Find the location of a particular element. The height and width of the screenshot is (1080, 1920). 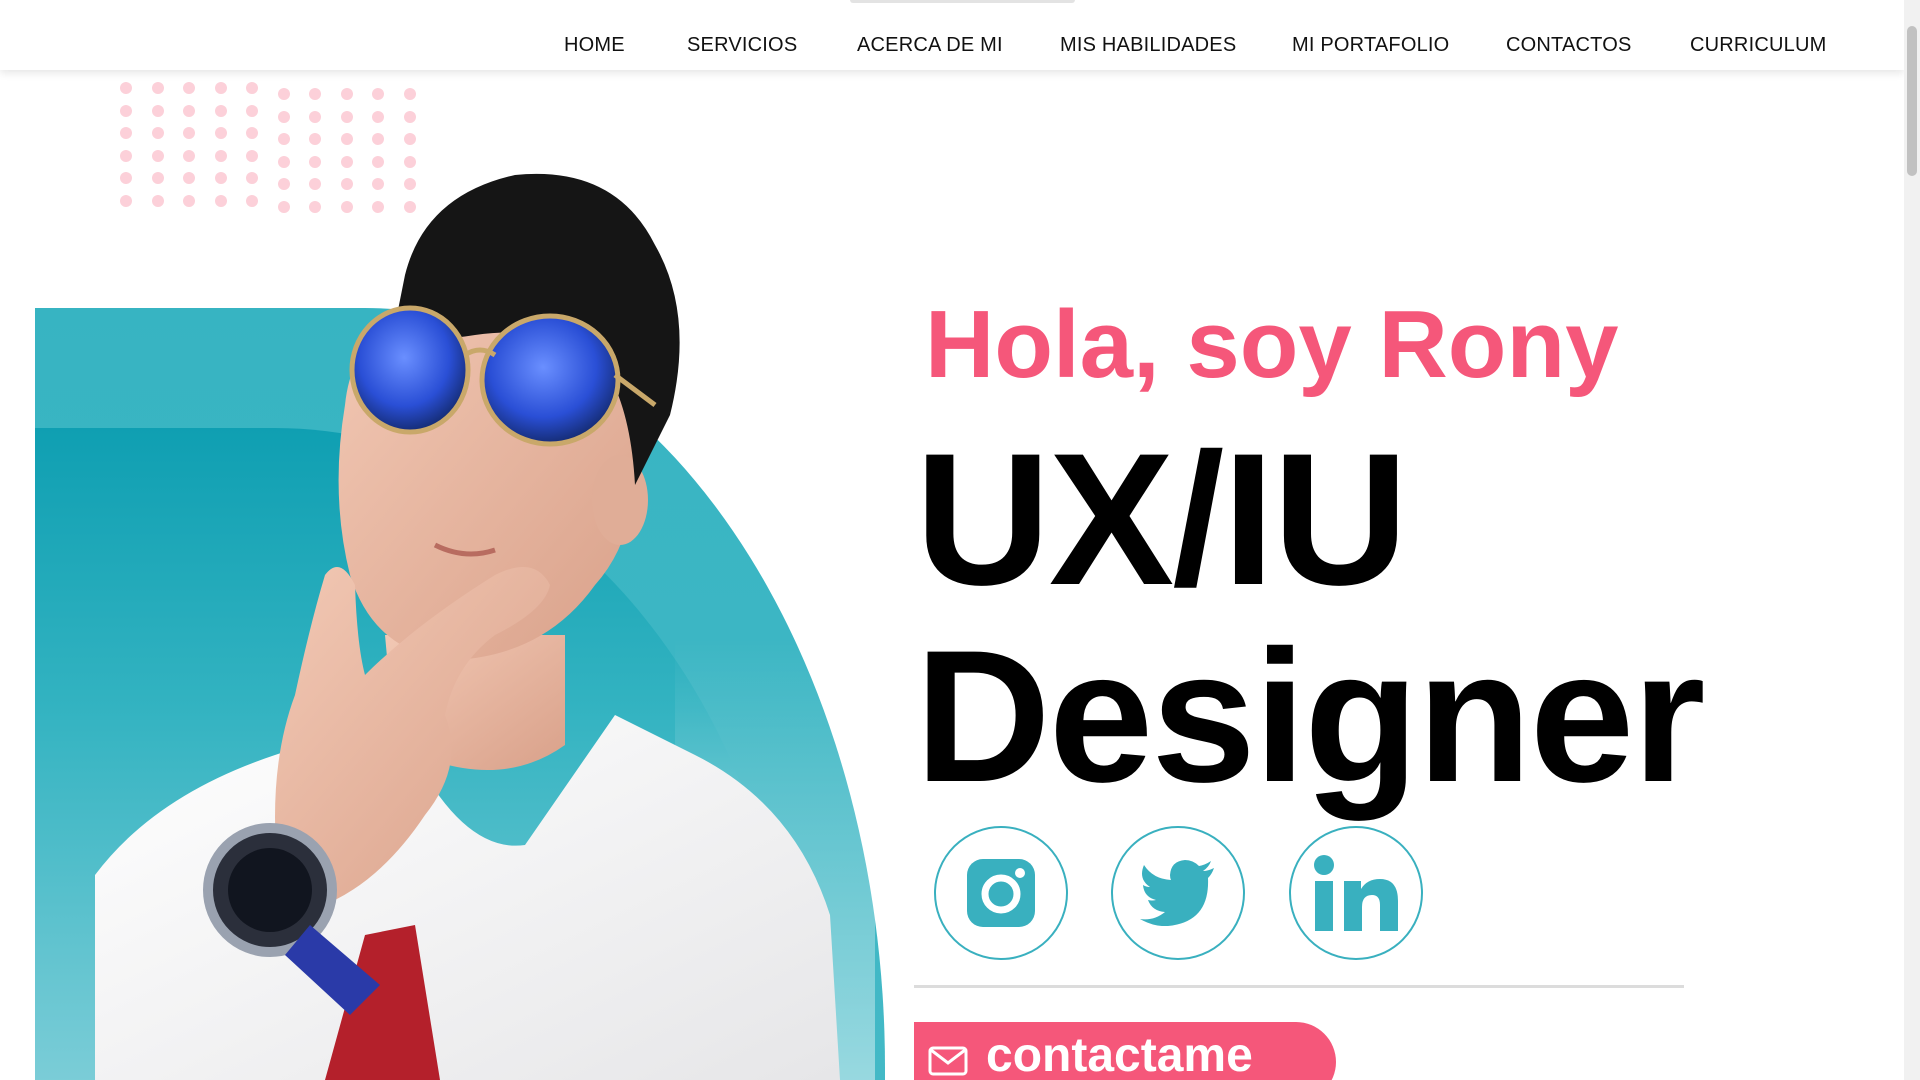

linkedin-icon is located at coordinates (1356, 893).